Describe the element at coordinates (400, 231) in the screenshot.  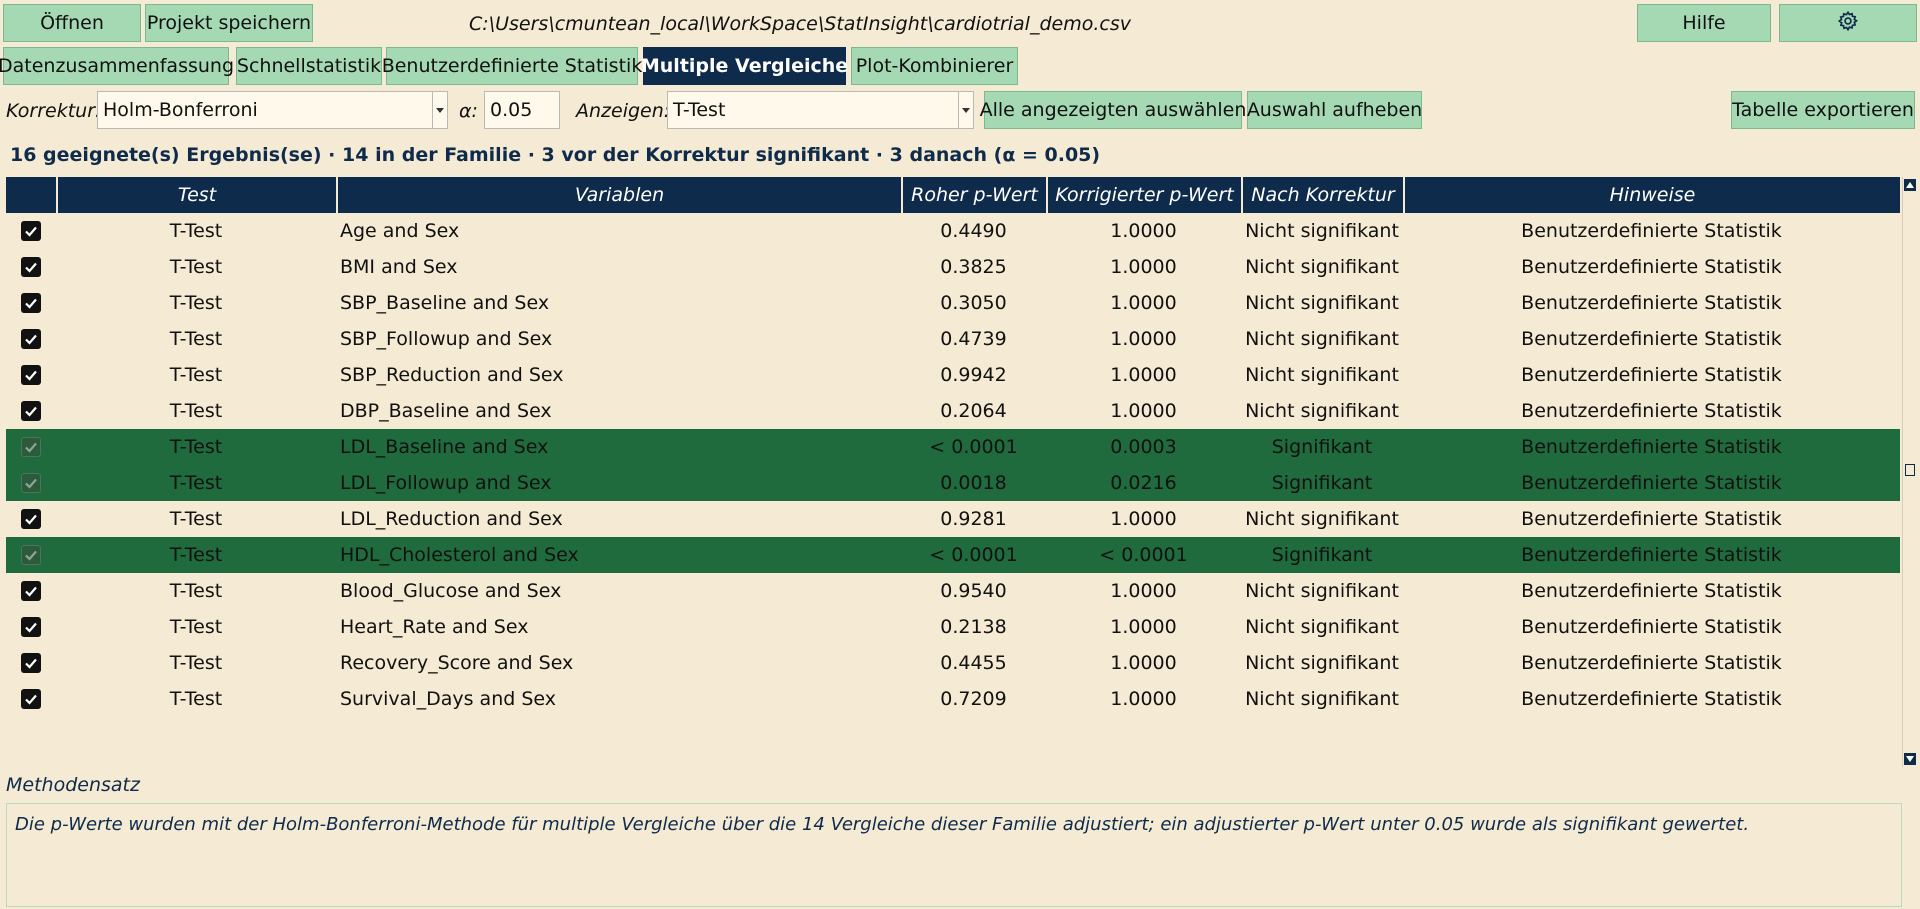
I see `cell-variables: Age and Sex` at that location.